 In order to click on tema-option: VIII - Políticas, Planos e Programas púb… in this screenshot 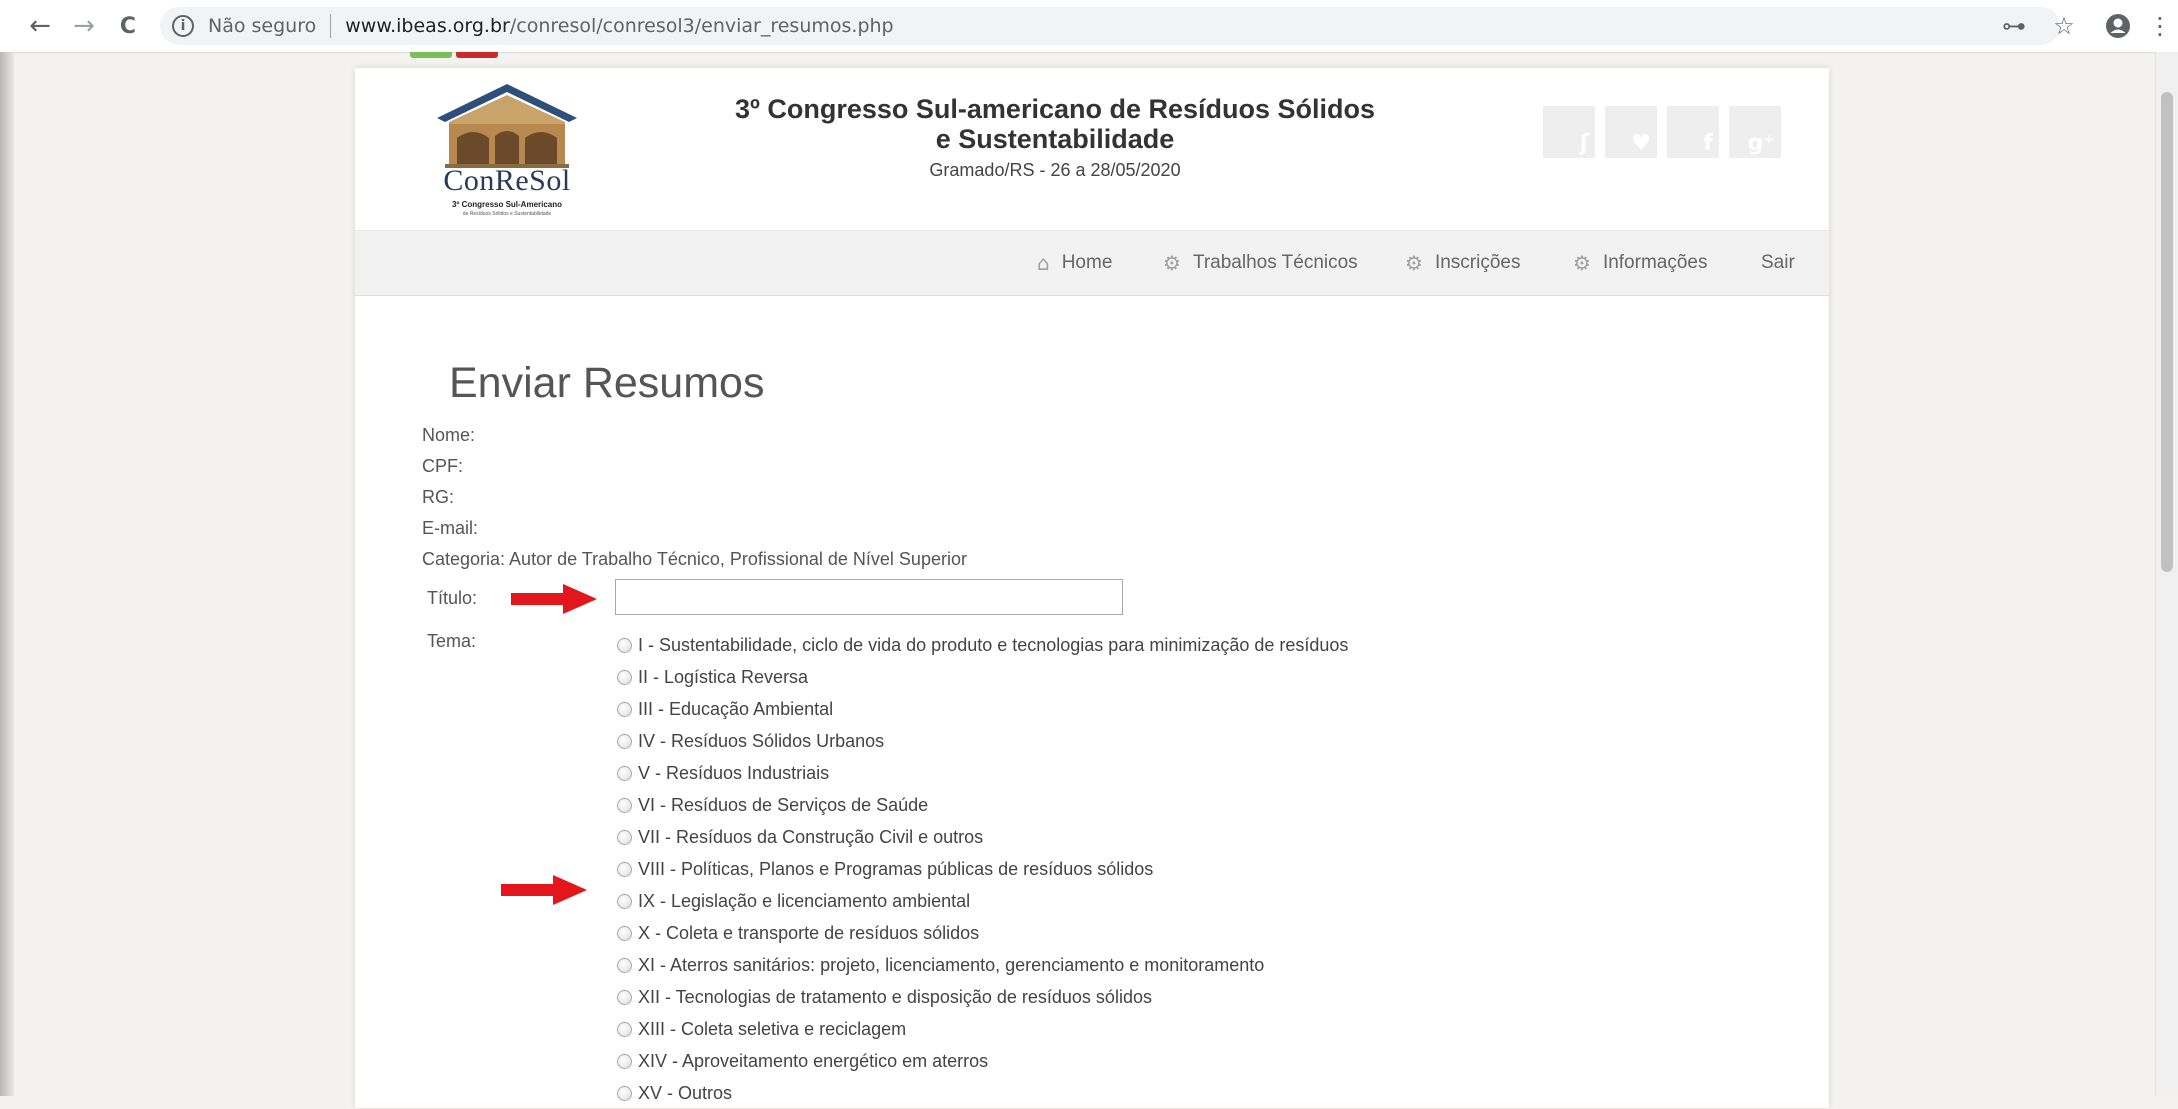, I will do `click(885, 869)`.